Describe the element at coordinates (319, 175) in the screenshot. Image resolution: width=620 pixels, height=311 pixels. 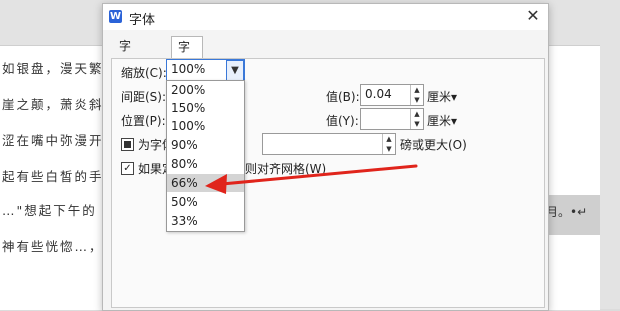
I see `arrow-shaft` at that location.